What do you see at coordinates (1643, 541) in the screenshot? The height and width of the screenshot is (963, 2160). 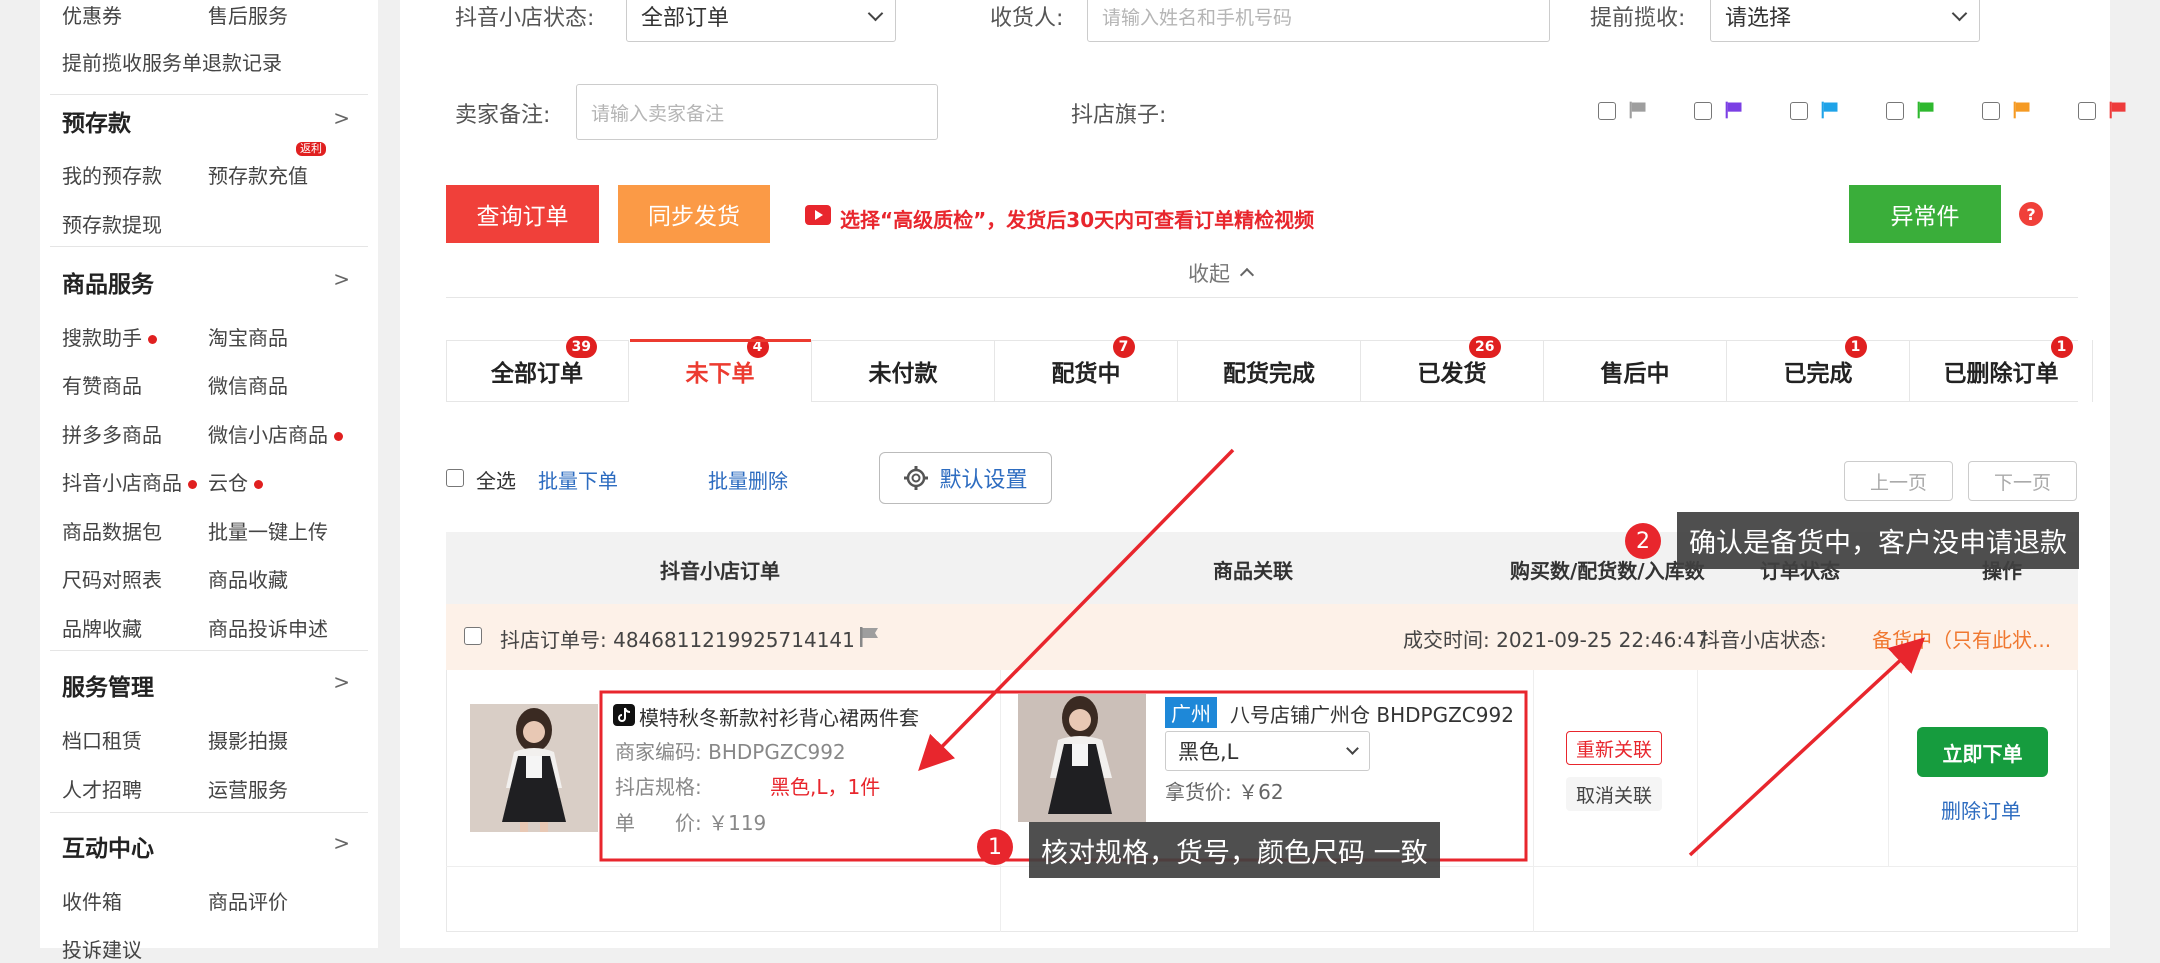 I see `annotation-number-2: 2` at bounding box center [1643, 541].